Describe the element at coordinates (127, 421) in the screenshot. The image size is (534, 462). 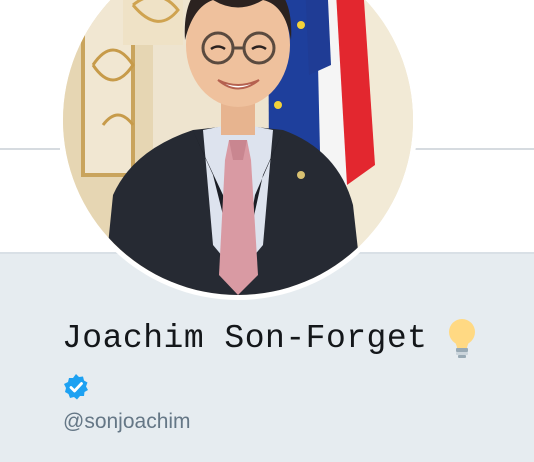
I see `user-handle: @sonjoachim` at that location.